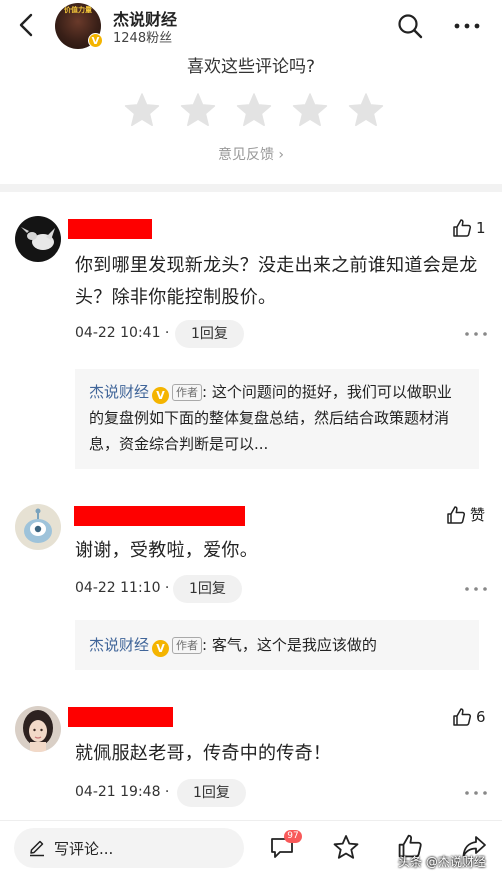  Describe the element at coordinates (251, 67) in the screenshot. I see `rating-prompt: 喜欢这些评论吗?` at that location.